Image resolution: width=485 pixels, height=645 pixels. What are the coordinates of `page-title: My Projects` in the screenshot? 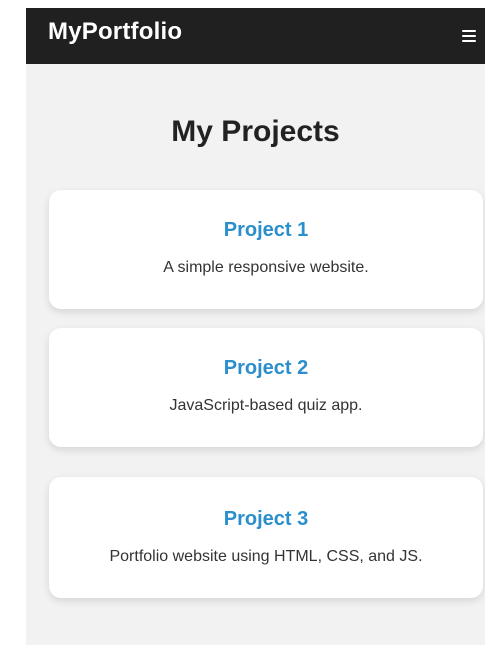 It's located at (255, 131).